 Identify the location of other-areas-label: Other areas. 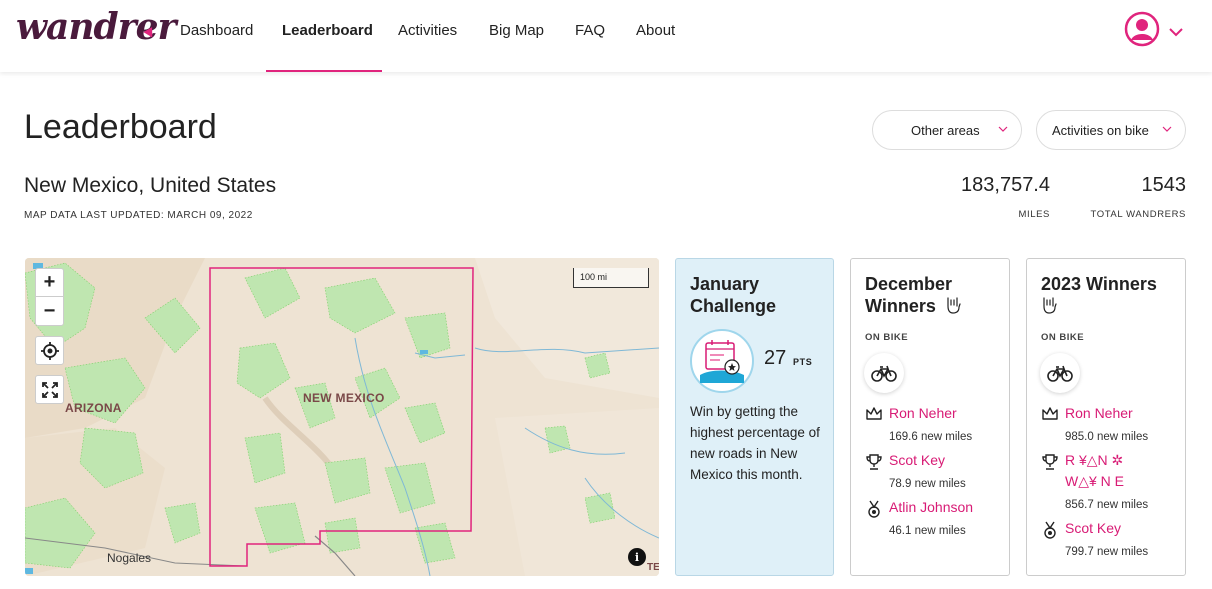
(945, 130).